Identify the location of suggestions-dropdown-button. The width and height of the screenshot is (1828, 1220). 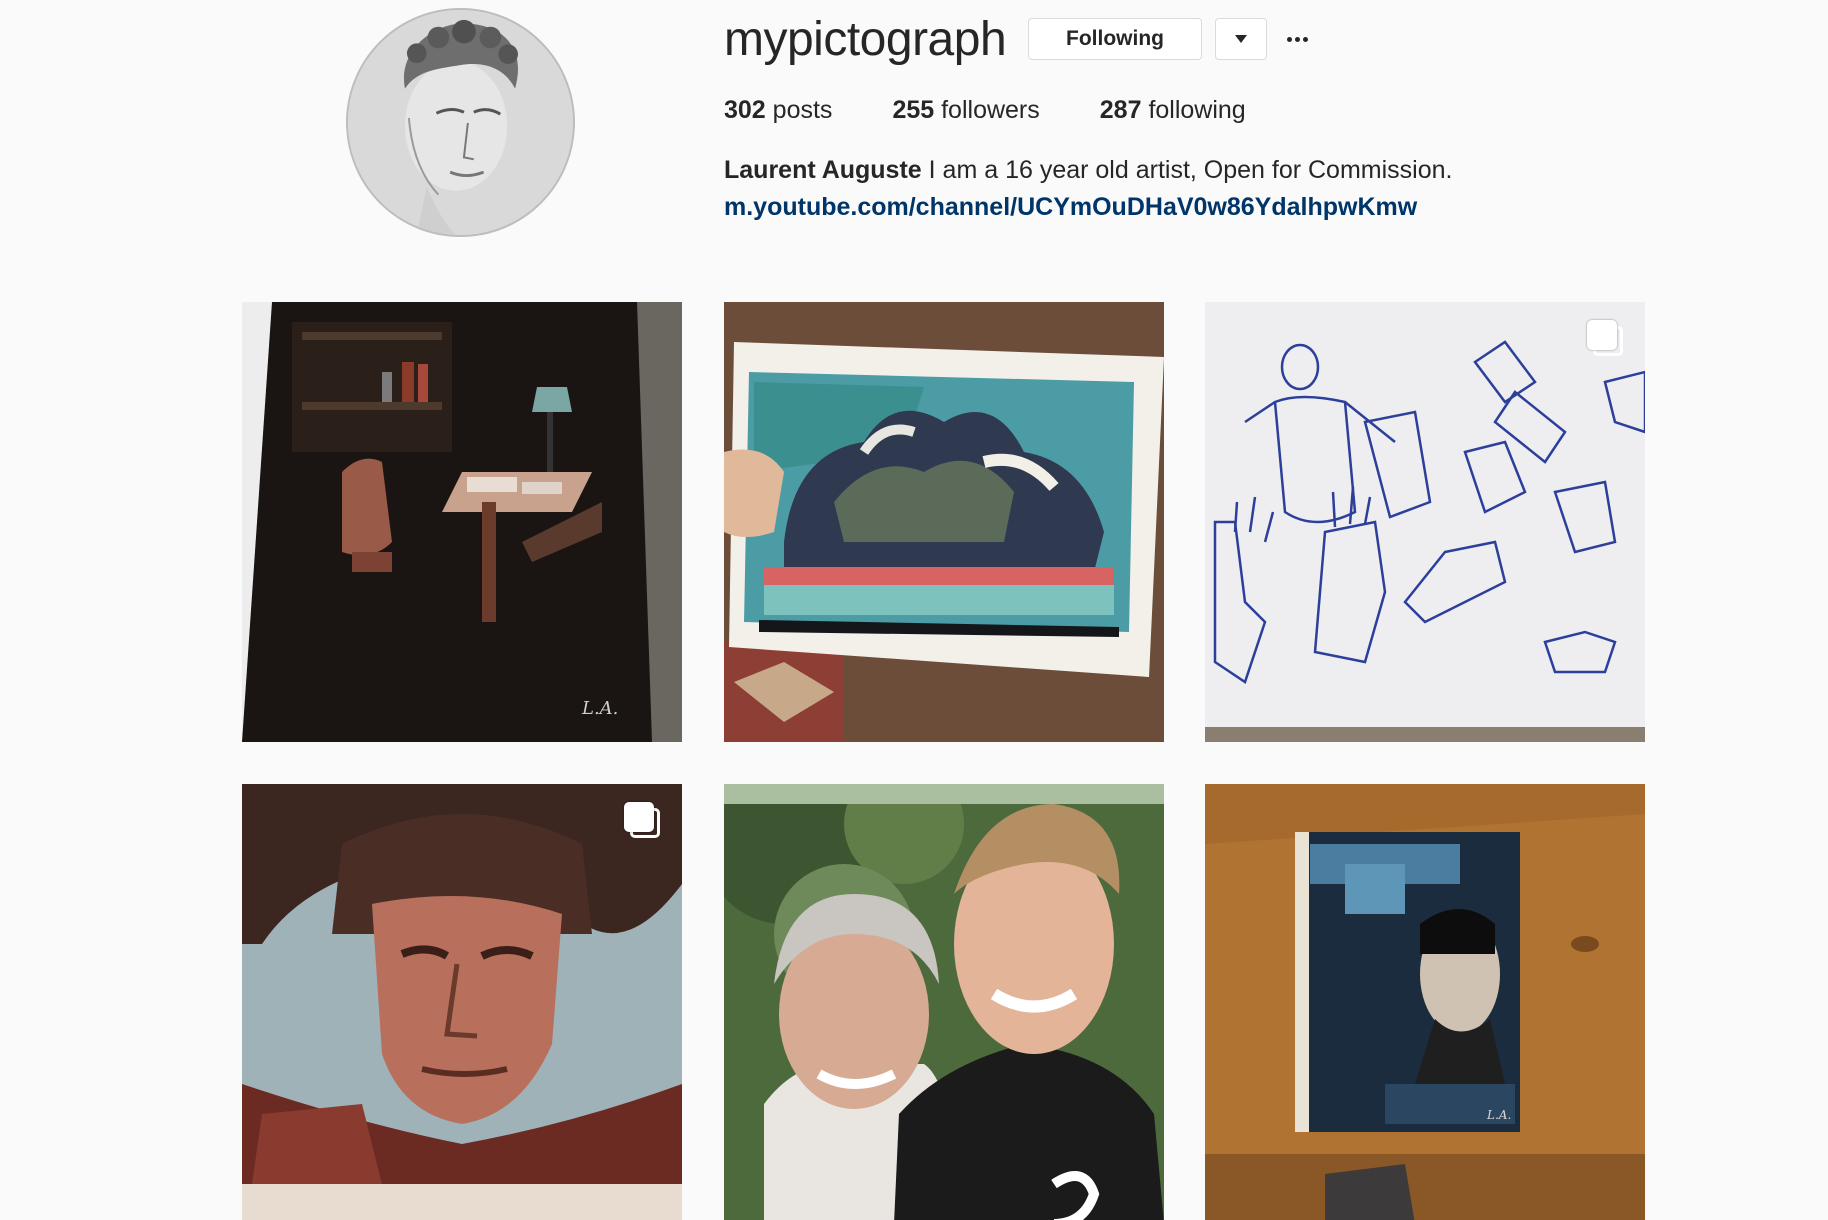
(1241, 39).